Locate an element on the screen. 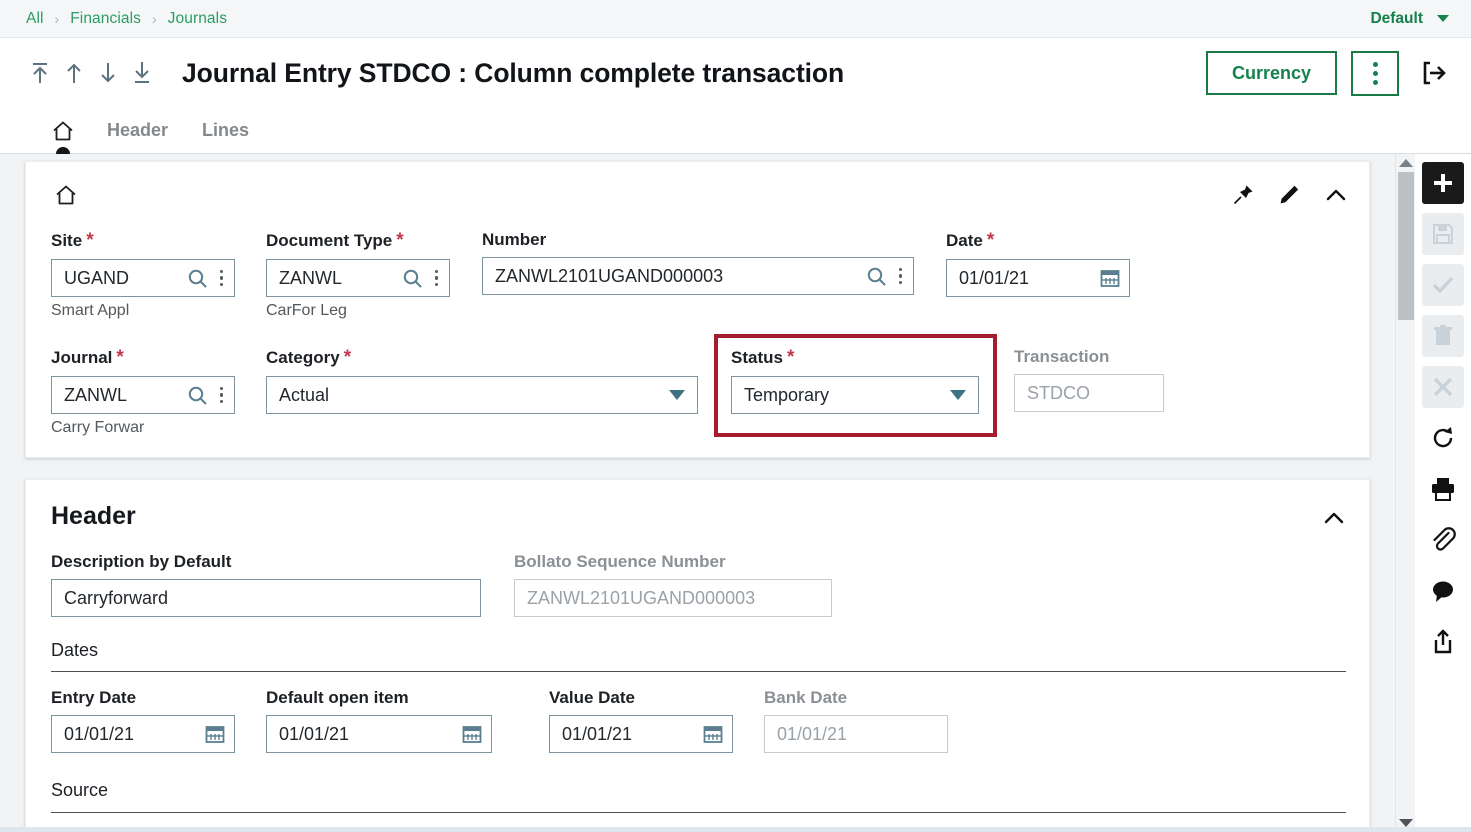 Image resolution: width=1471 pixels, height=832 pixels. bottom-strip is located at coordinates (735, 829).